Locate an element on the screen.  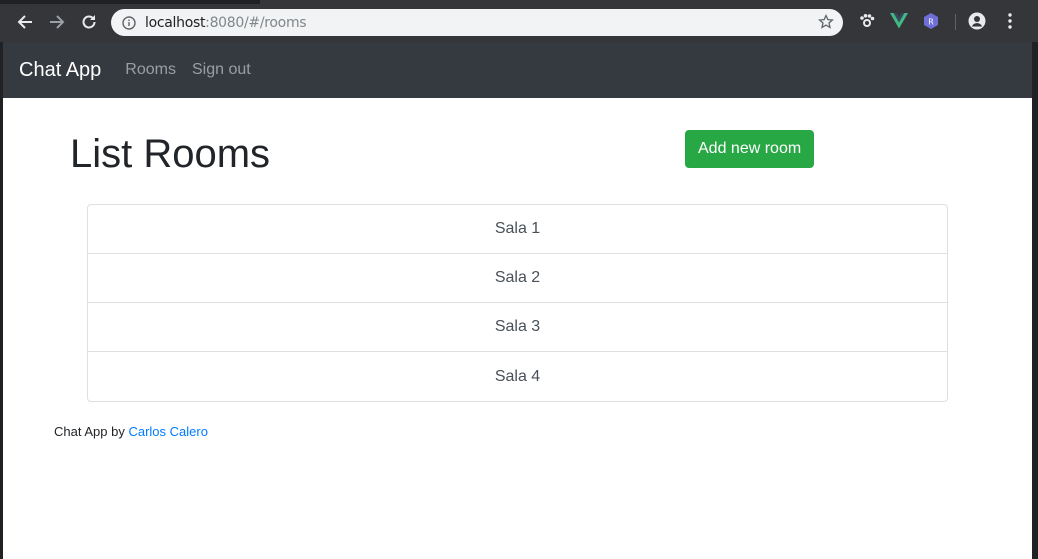
toolbar-separator is located at coordinates (955, 22).